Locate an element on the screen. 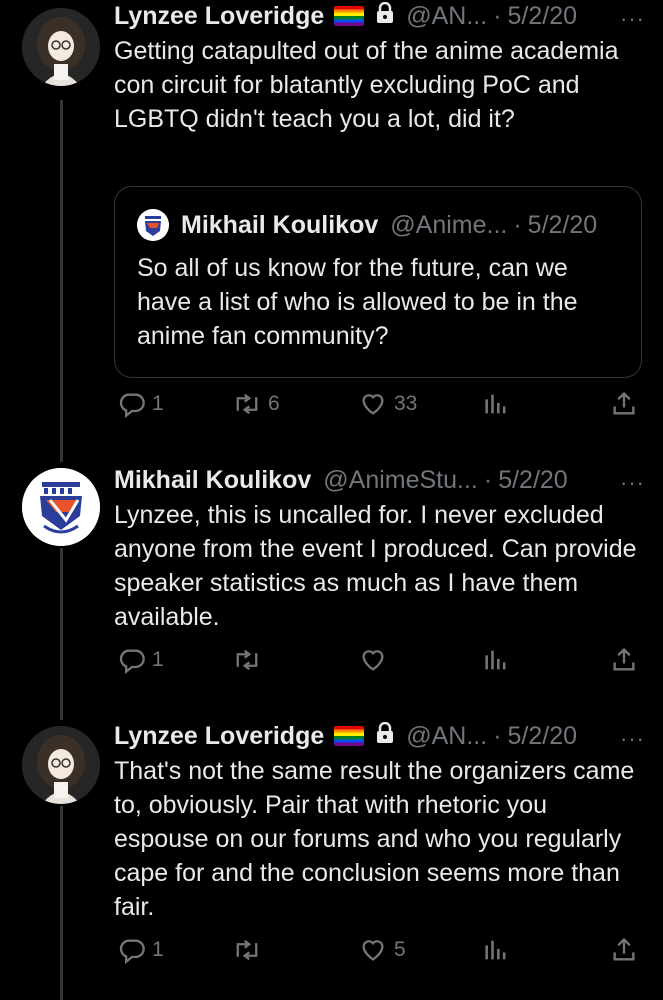 The height and width of the screenshot is (1000, 663). like-button: 33 is located at coordinates (387, 404).